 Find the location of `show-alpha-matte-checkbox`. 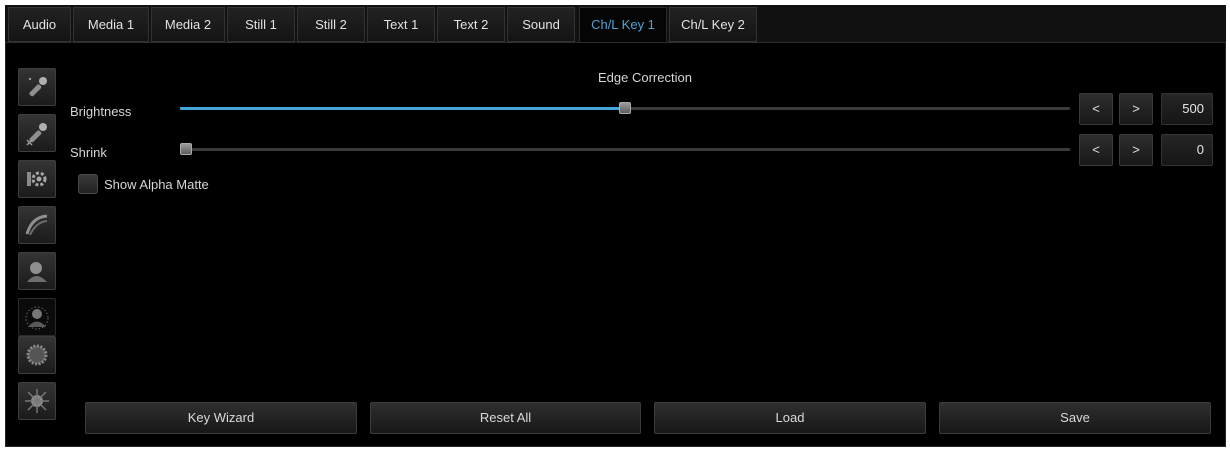

show-alpha-matte-checkbox is located at coordinates (88, 184).